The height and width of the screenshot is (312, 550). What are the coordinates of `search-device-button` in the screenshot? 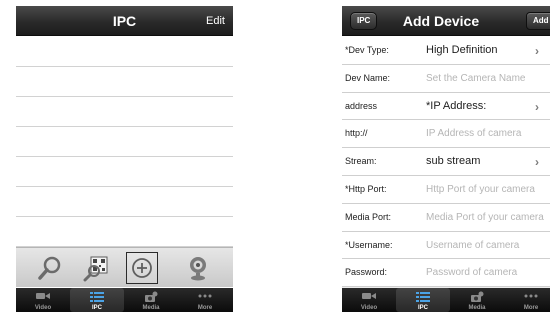 It's located at (50, 268).